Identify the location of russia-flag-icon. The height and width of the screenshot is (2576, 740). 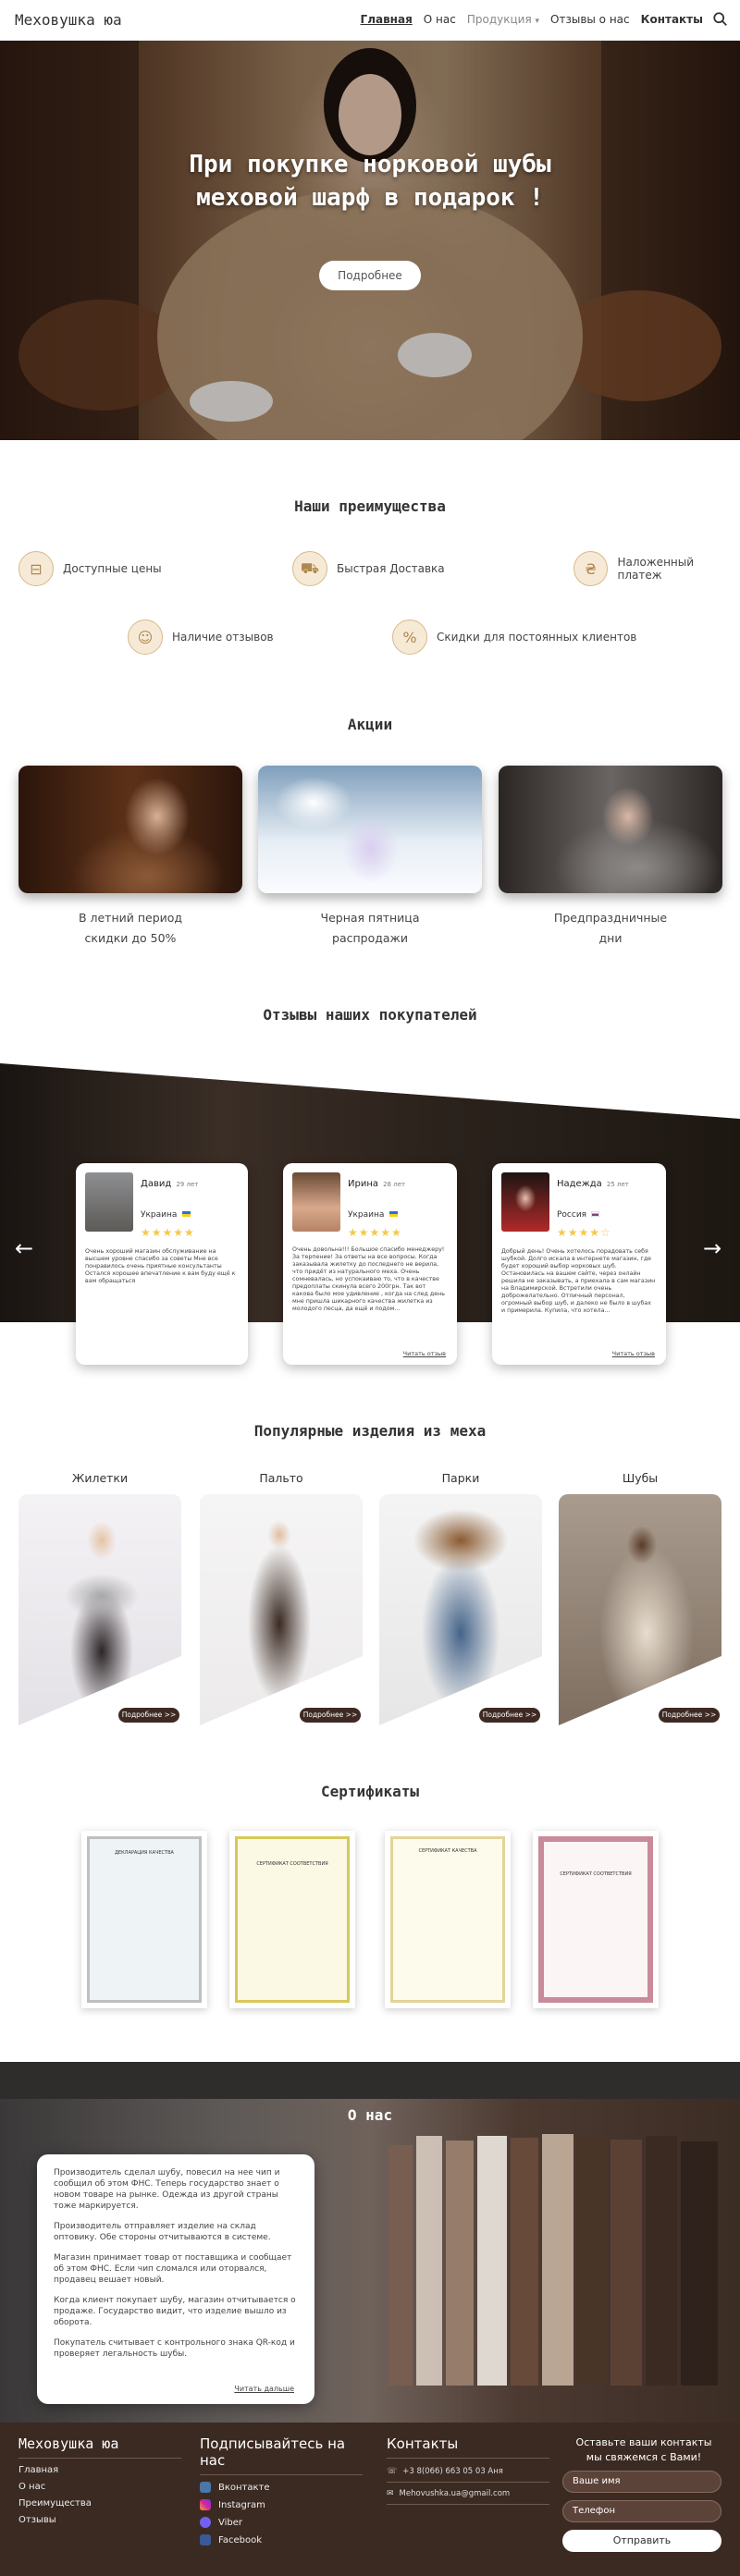
(596, 1214).